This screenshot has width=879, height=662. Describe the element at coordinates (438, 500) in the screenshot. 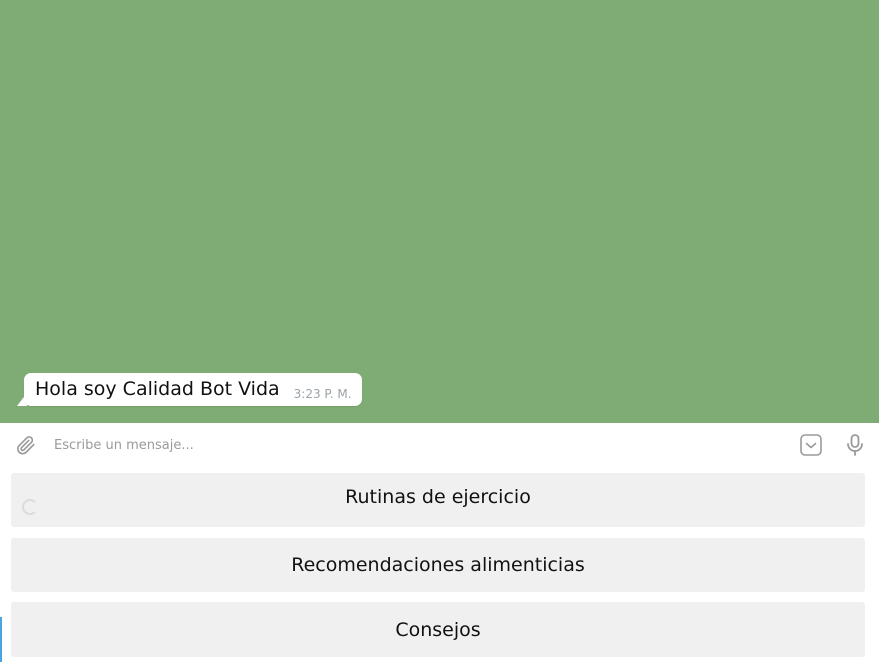

I see `reply-button-rutinas: Rutinas de ejercicio` at that location.